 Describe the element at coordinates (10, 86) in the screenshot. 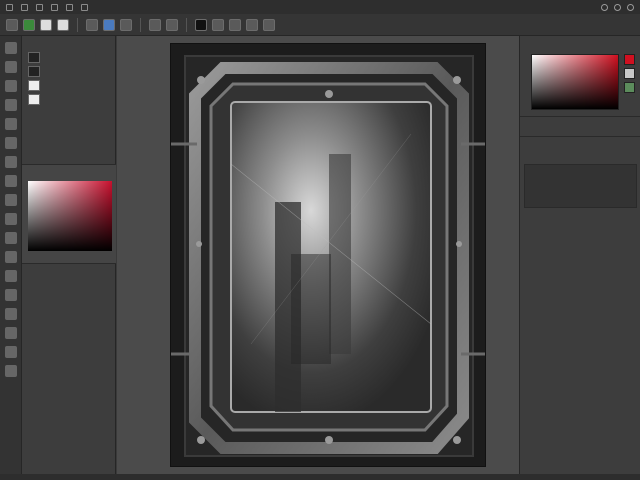

I see `crop-tool-icon` at that location.